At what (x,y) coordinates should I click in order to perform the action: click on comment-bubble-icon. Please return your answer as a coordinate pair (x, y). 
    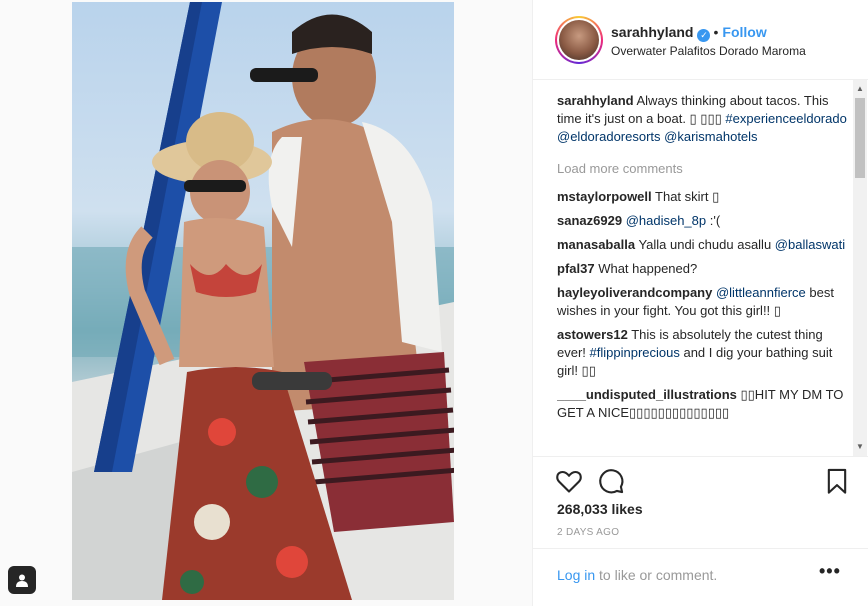
    Looking at the image, I should click on (611, 481).